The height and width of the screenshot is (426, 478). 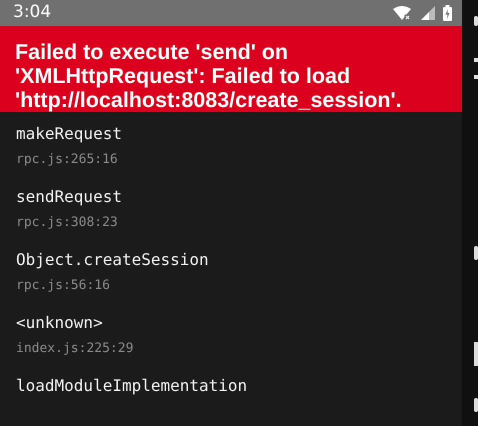 I want to click on function-name: loadModuleImplementation, so click(x=132, y=386).